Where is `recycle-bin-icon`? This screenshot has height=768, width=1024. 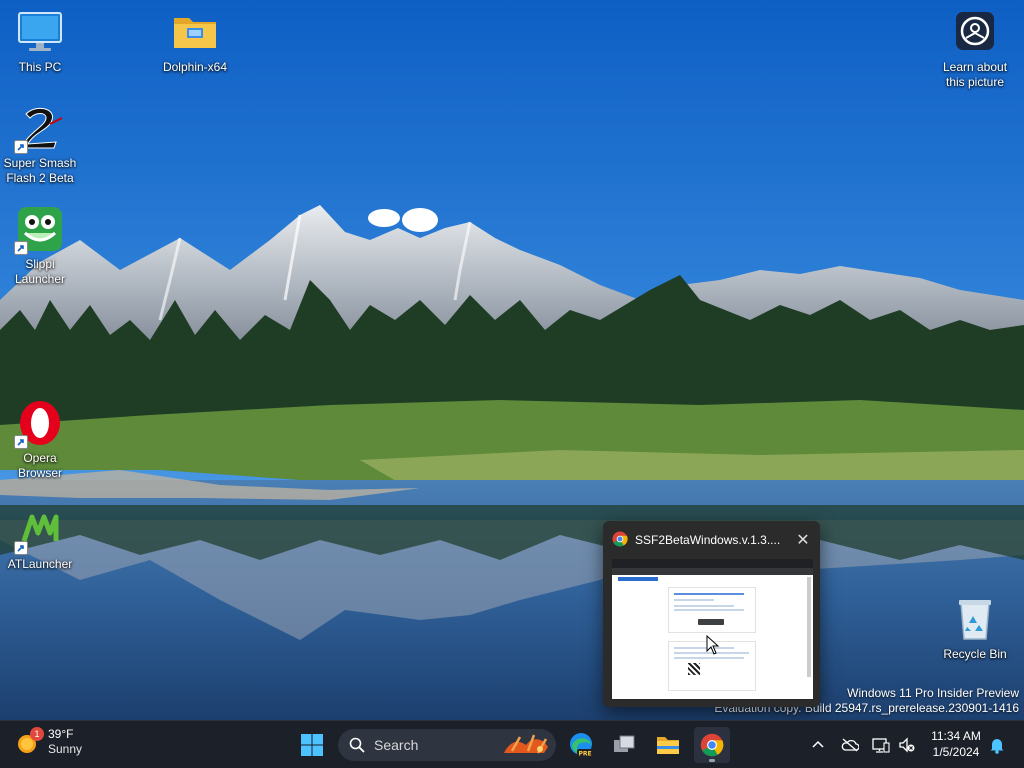
recycle-bin-icon is located at coordinates (975, 619).